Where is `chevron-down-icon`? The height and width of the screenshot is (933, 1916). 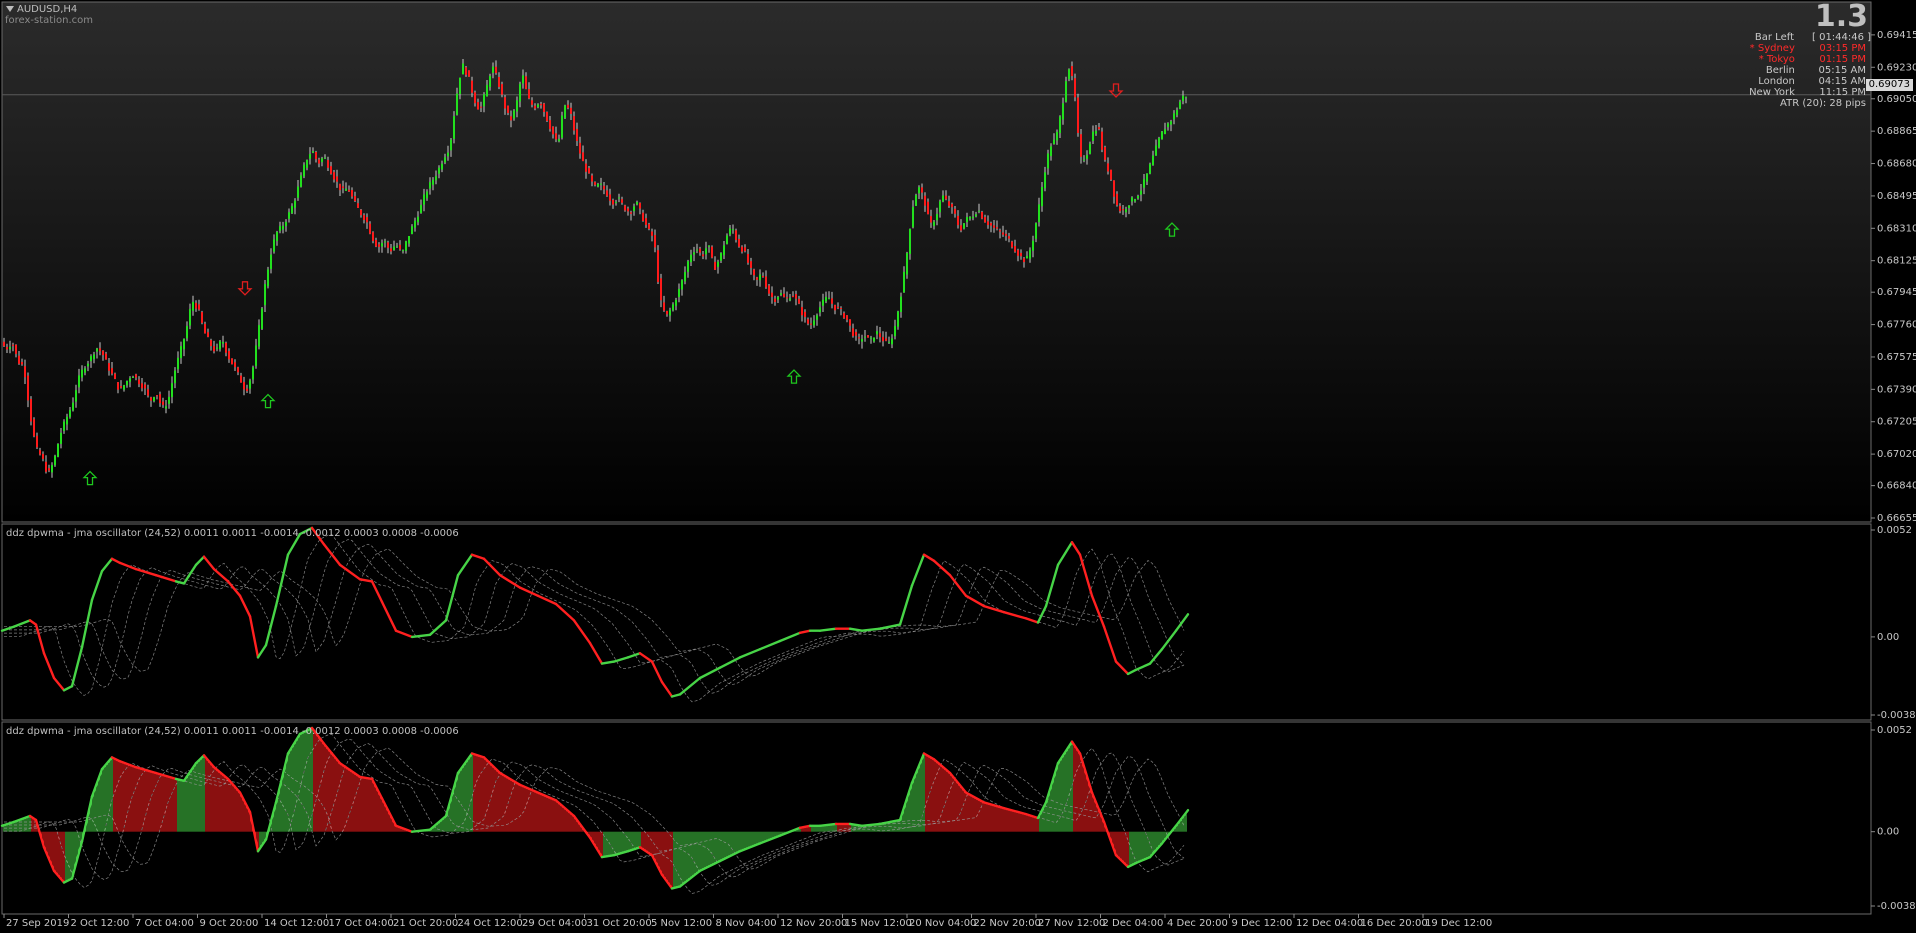
chevron-down-icon is located at coordinates (10, 9).